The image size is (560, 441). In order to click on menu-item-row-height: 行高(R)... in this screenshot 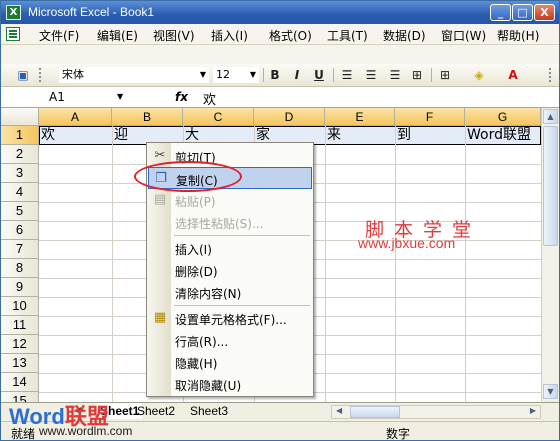, I will do `click(230, 340)`.